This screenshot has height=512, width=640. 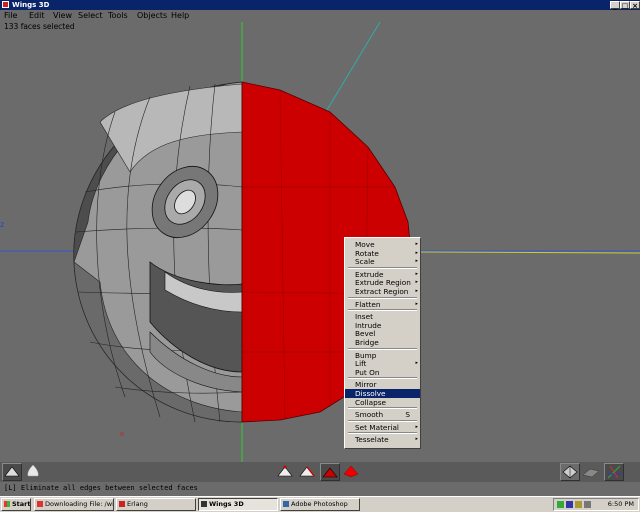 I want to click on menu-item-bridge: Bridge, so click(x=382, y=342).